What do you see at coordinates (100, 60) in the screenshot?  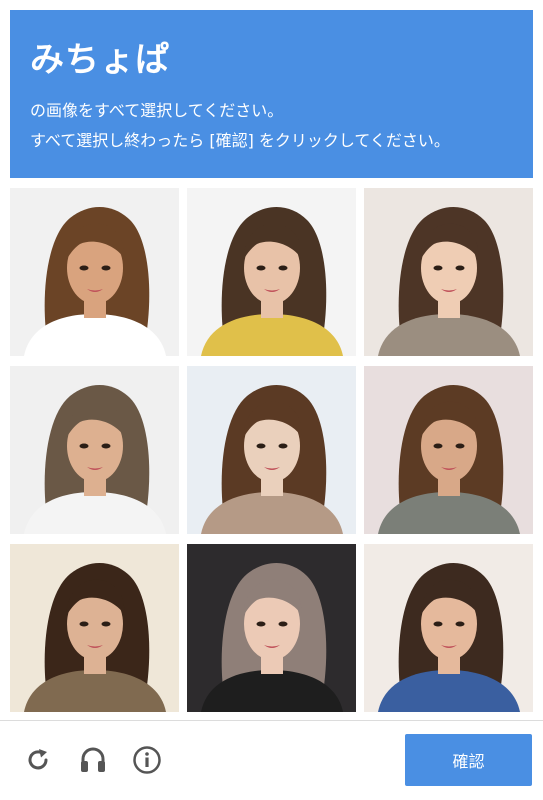 I see `target-name: みちょぱ` at bounding box center [100, 60].